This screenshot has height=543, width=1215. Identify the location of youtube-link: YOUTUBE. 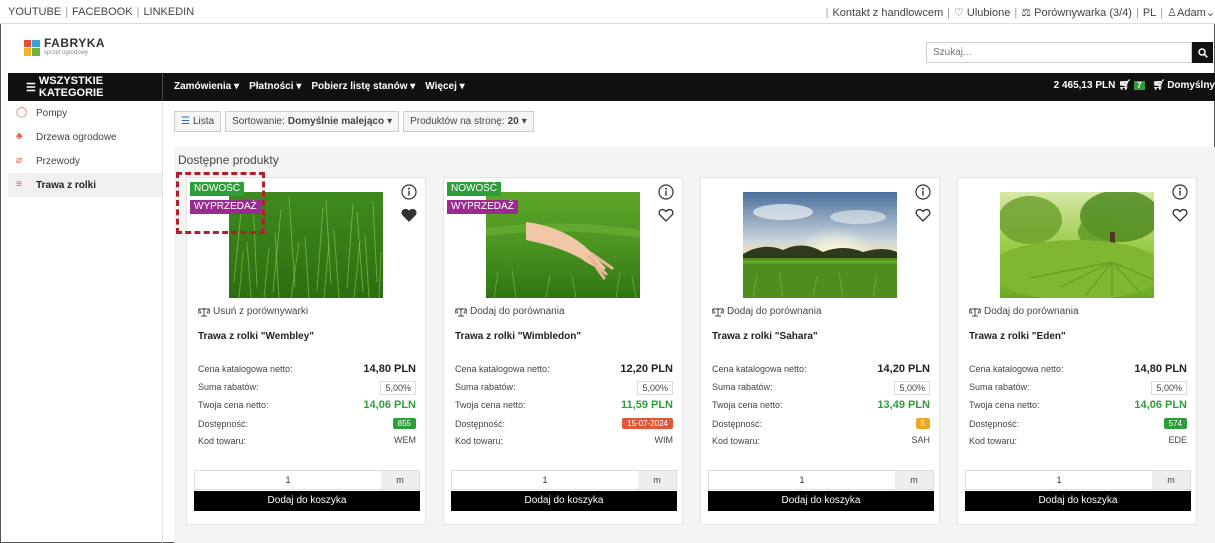
(34, 12).